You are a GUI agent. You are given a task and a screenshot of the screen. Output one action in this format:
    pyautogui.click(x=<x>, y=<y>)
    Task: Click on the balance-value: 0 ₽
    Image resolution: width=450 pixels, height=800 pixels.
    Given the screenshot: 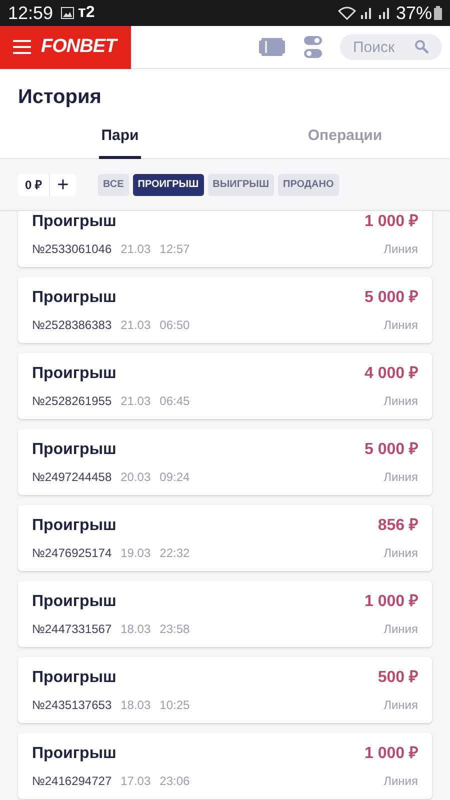 What is the action you would take?
    pyautogui.click(x=34, y=185)
    